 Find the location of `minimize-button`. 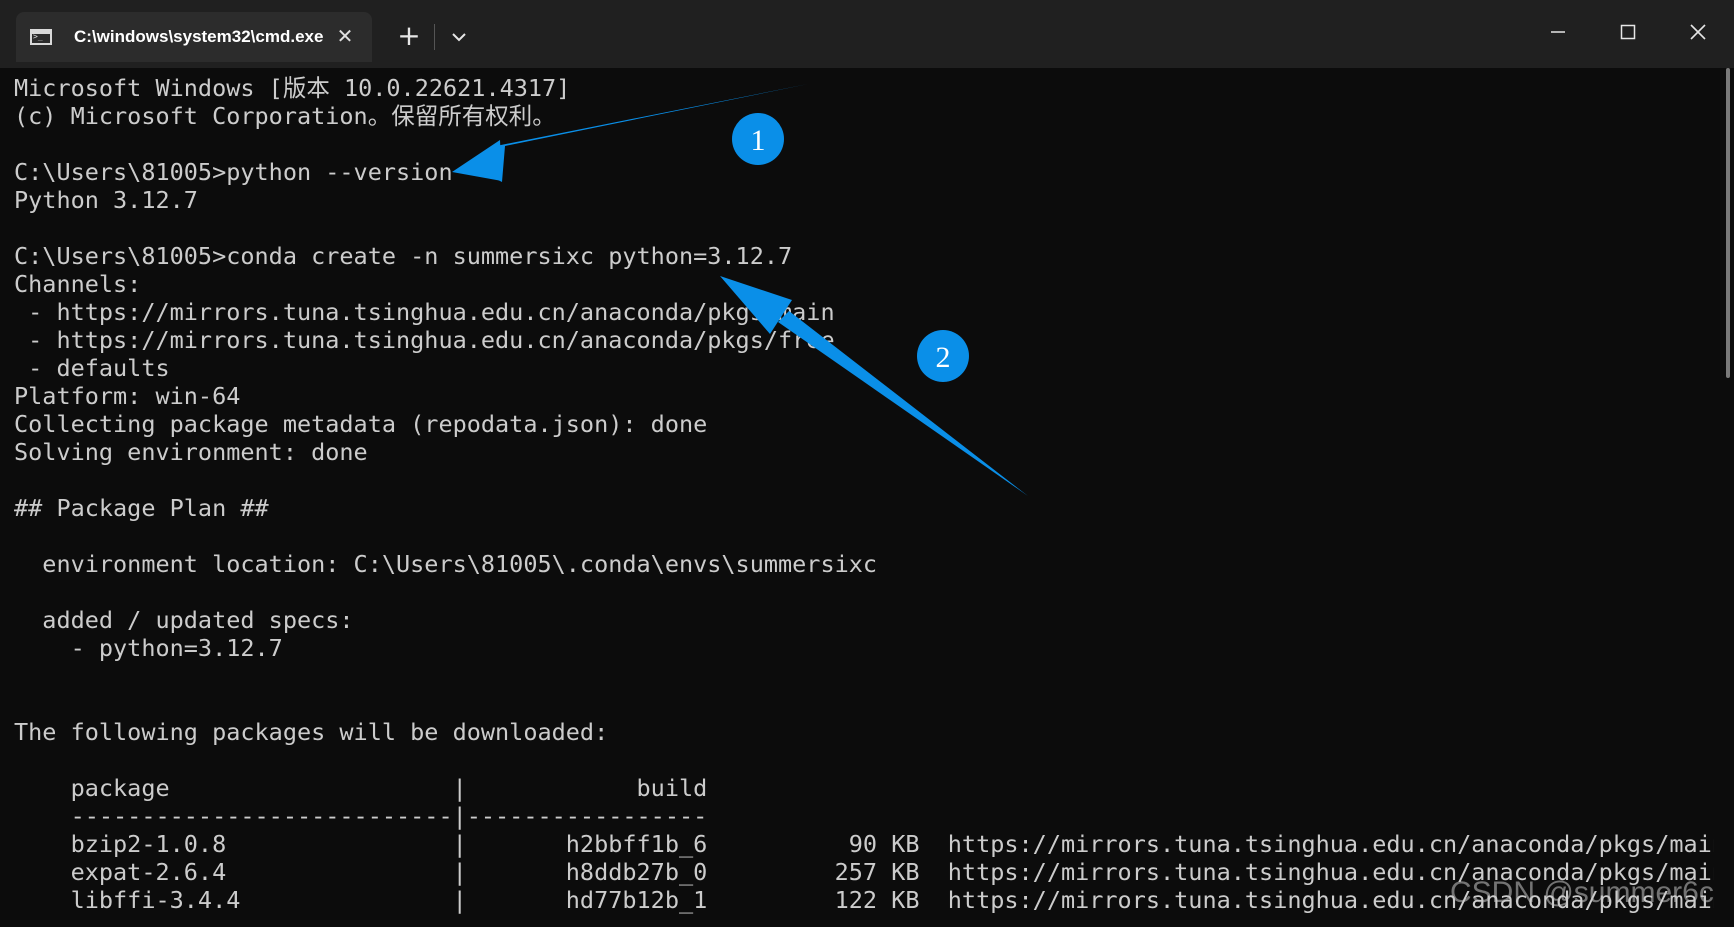

minimize-button is located at coordinates (1558, 32).